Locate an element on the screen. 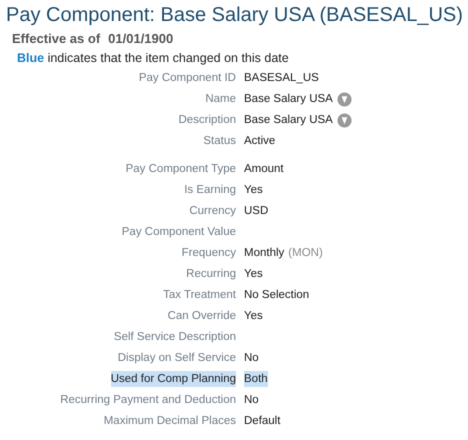 The width and height of the screenshot is (468, 440). field-code: (MON) is located at coordinates (305, 253).